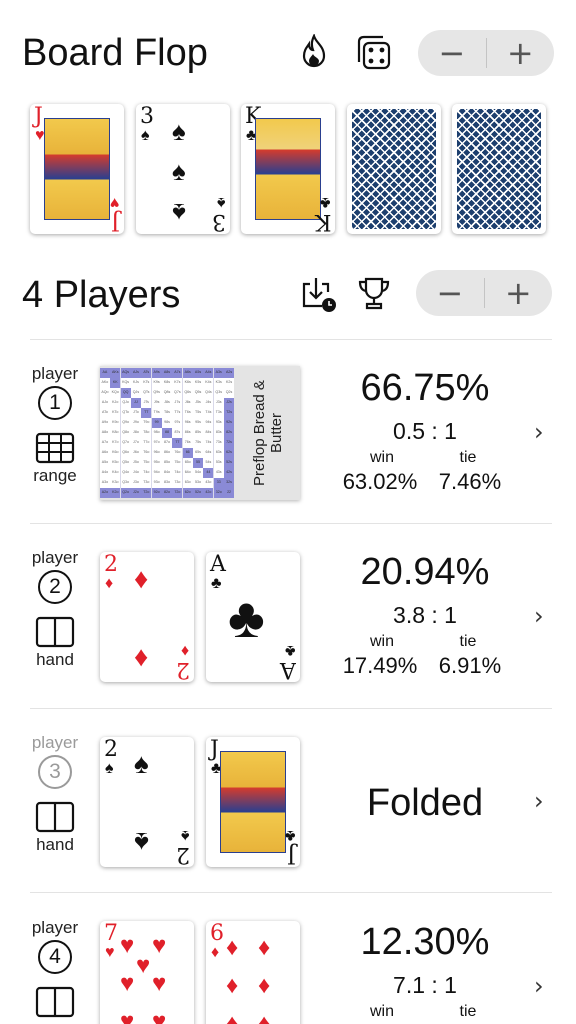 The width and height of the screenshot is (576, 1024). What do you see at coordinates (125, 373) in the screenshot?
I see `range-cell: AQs` at bounding box center [125, 373].